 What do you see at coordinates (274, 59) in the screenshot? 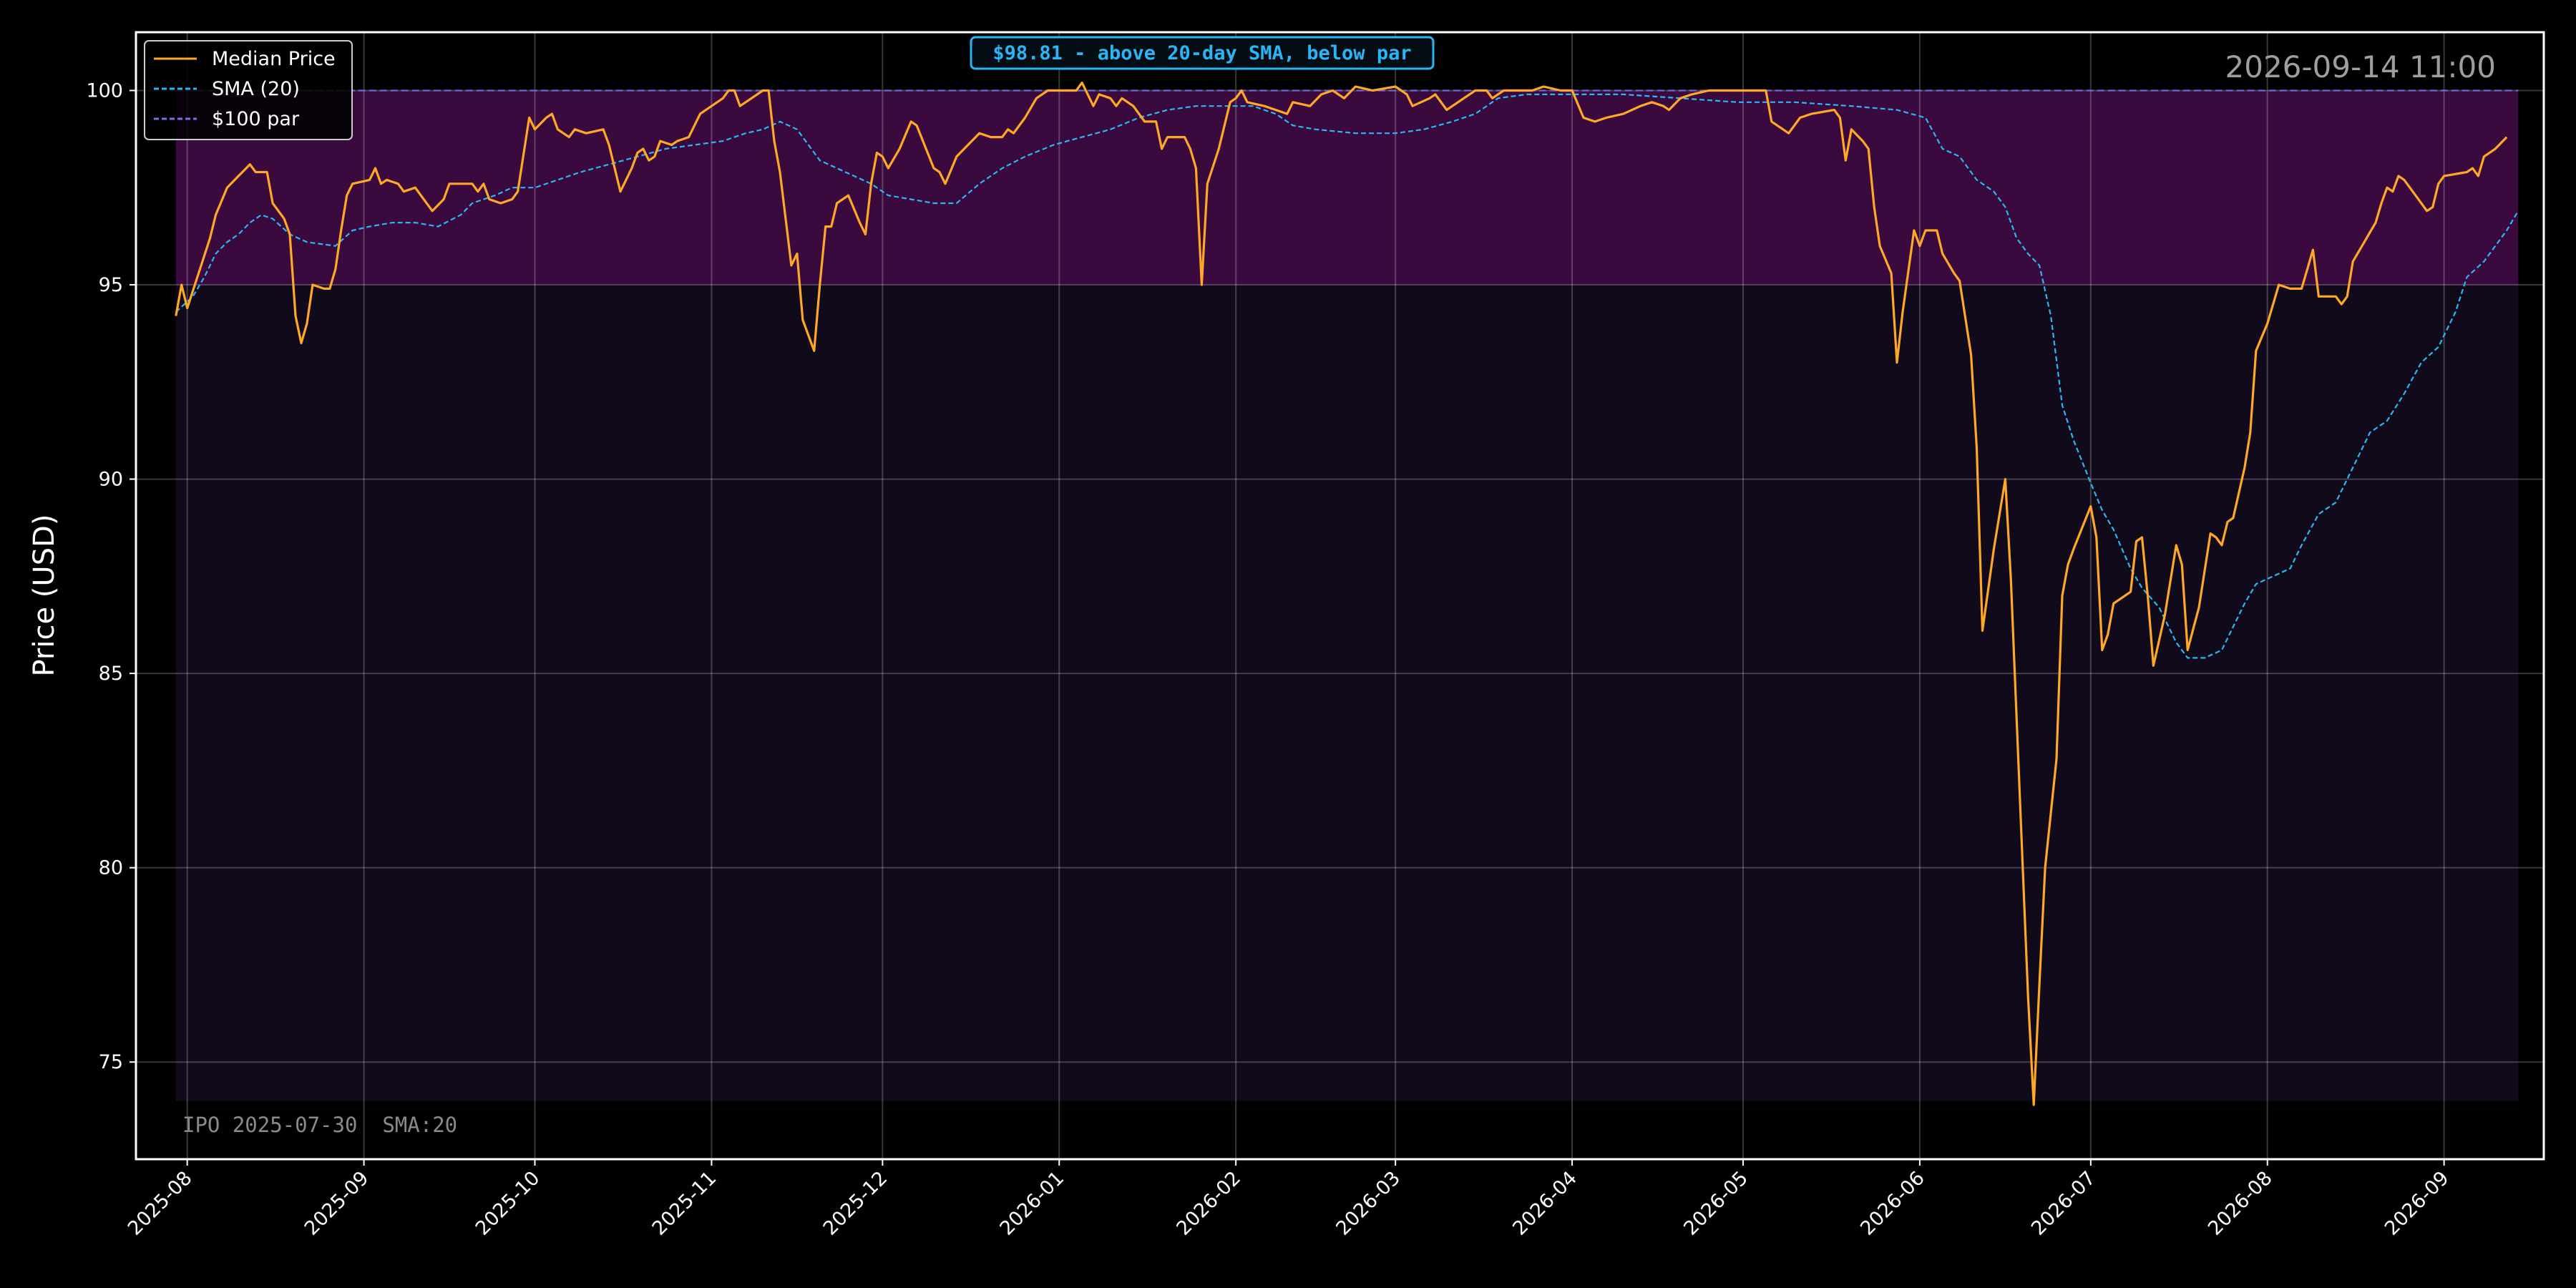
I see `legend-label-0: Median Price` at bounding box center [274, 59].